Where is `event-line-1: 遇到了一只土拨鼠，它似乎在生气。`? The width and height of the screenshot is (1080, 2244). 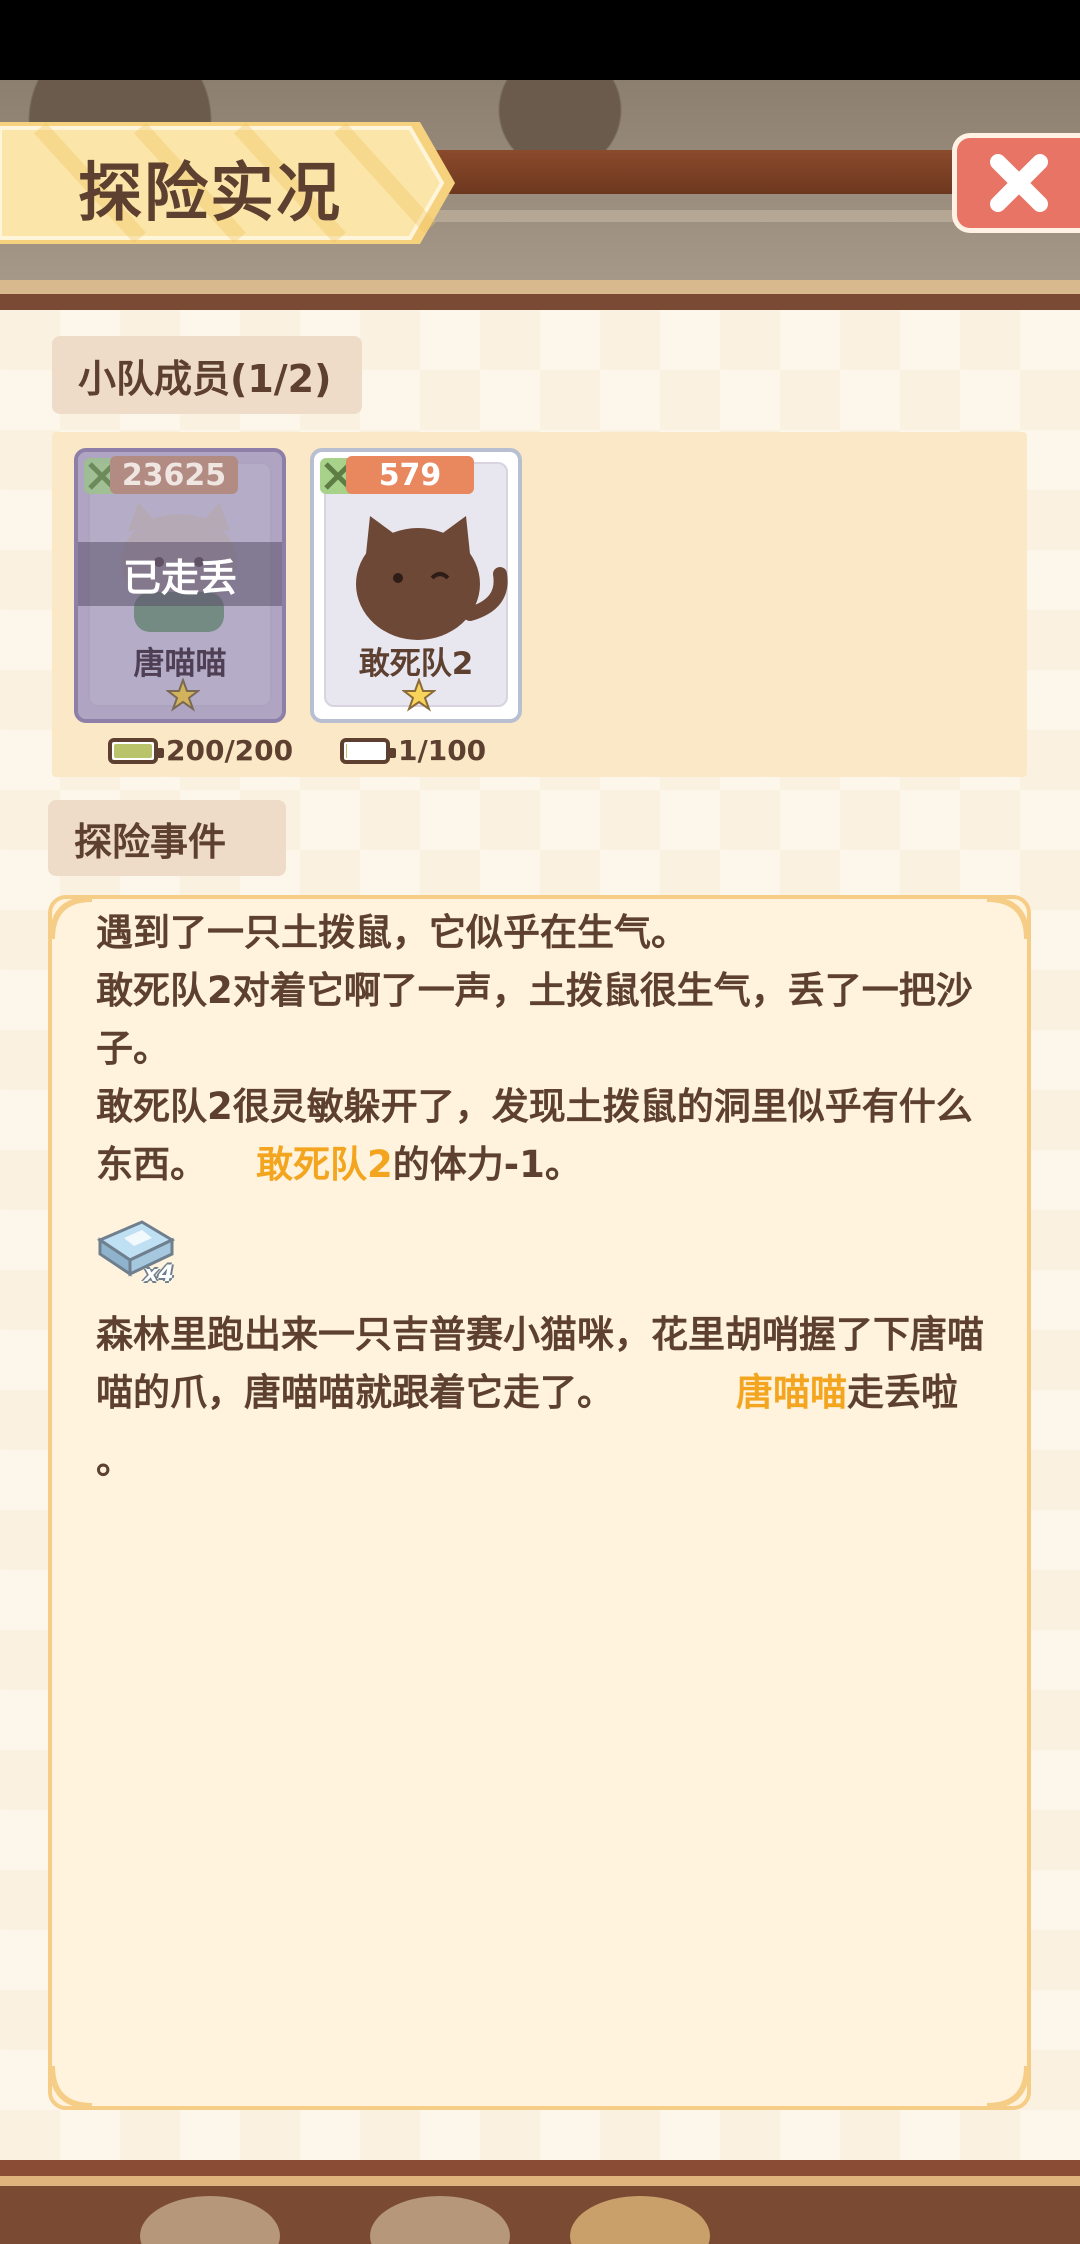
event-line-1: 遇到了一只土拨鼠，它似乎在生气。 is located at coordinates (392, 932).